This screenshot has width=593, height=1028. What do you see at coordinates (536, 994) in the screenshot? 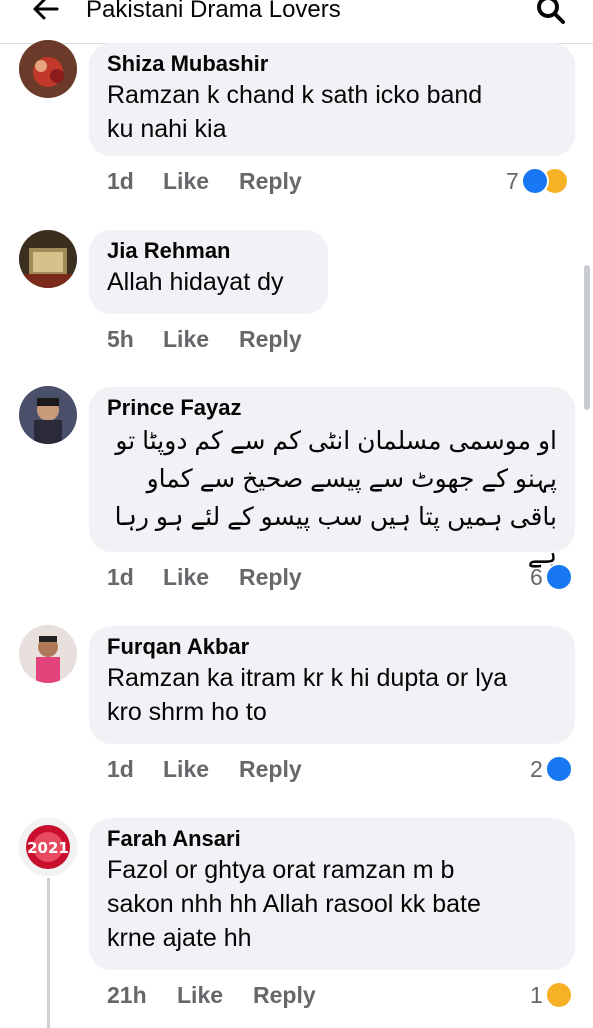
I see `reaction-count: 1` at bounding box center [536, 994].